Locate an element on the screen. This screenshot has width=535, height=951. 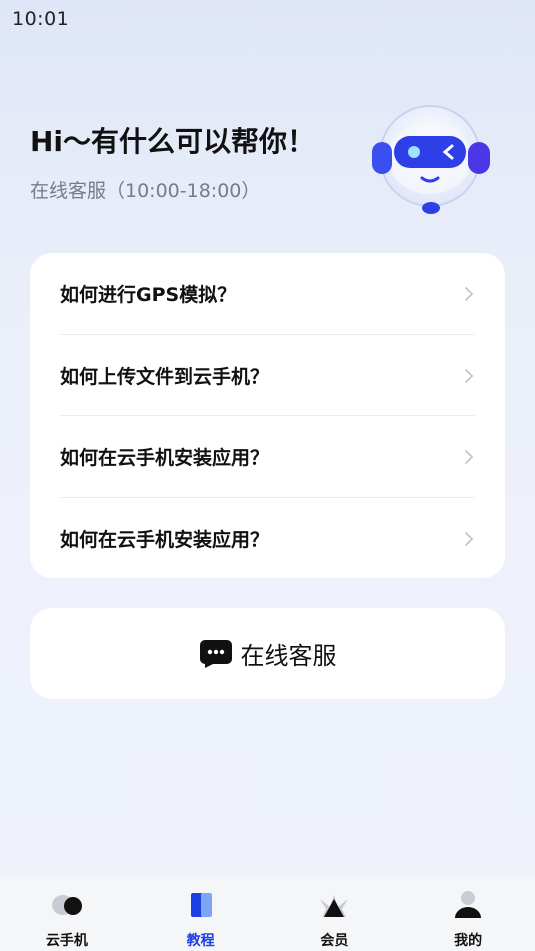
tab-label: 教程 is located at coordinates (200, 941).